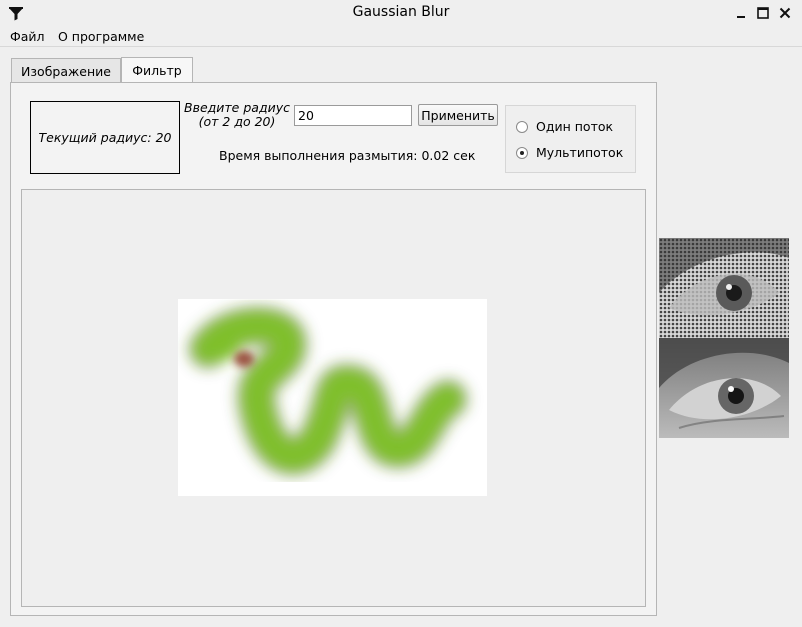 This screenshot has height=627, width=802. Describe the element at coordinates (237, 107) in the screenshot. I see `radius-prompt-line1: Введите радиус` at that location.